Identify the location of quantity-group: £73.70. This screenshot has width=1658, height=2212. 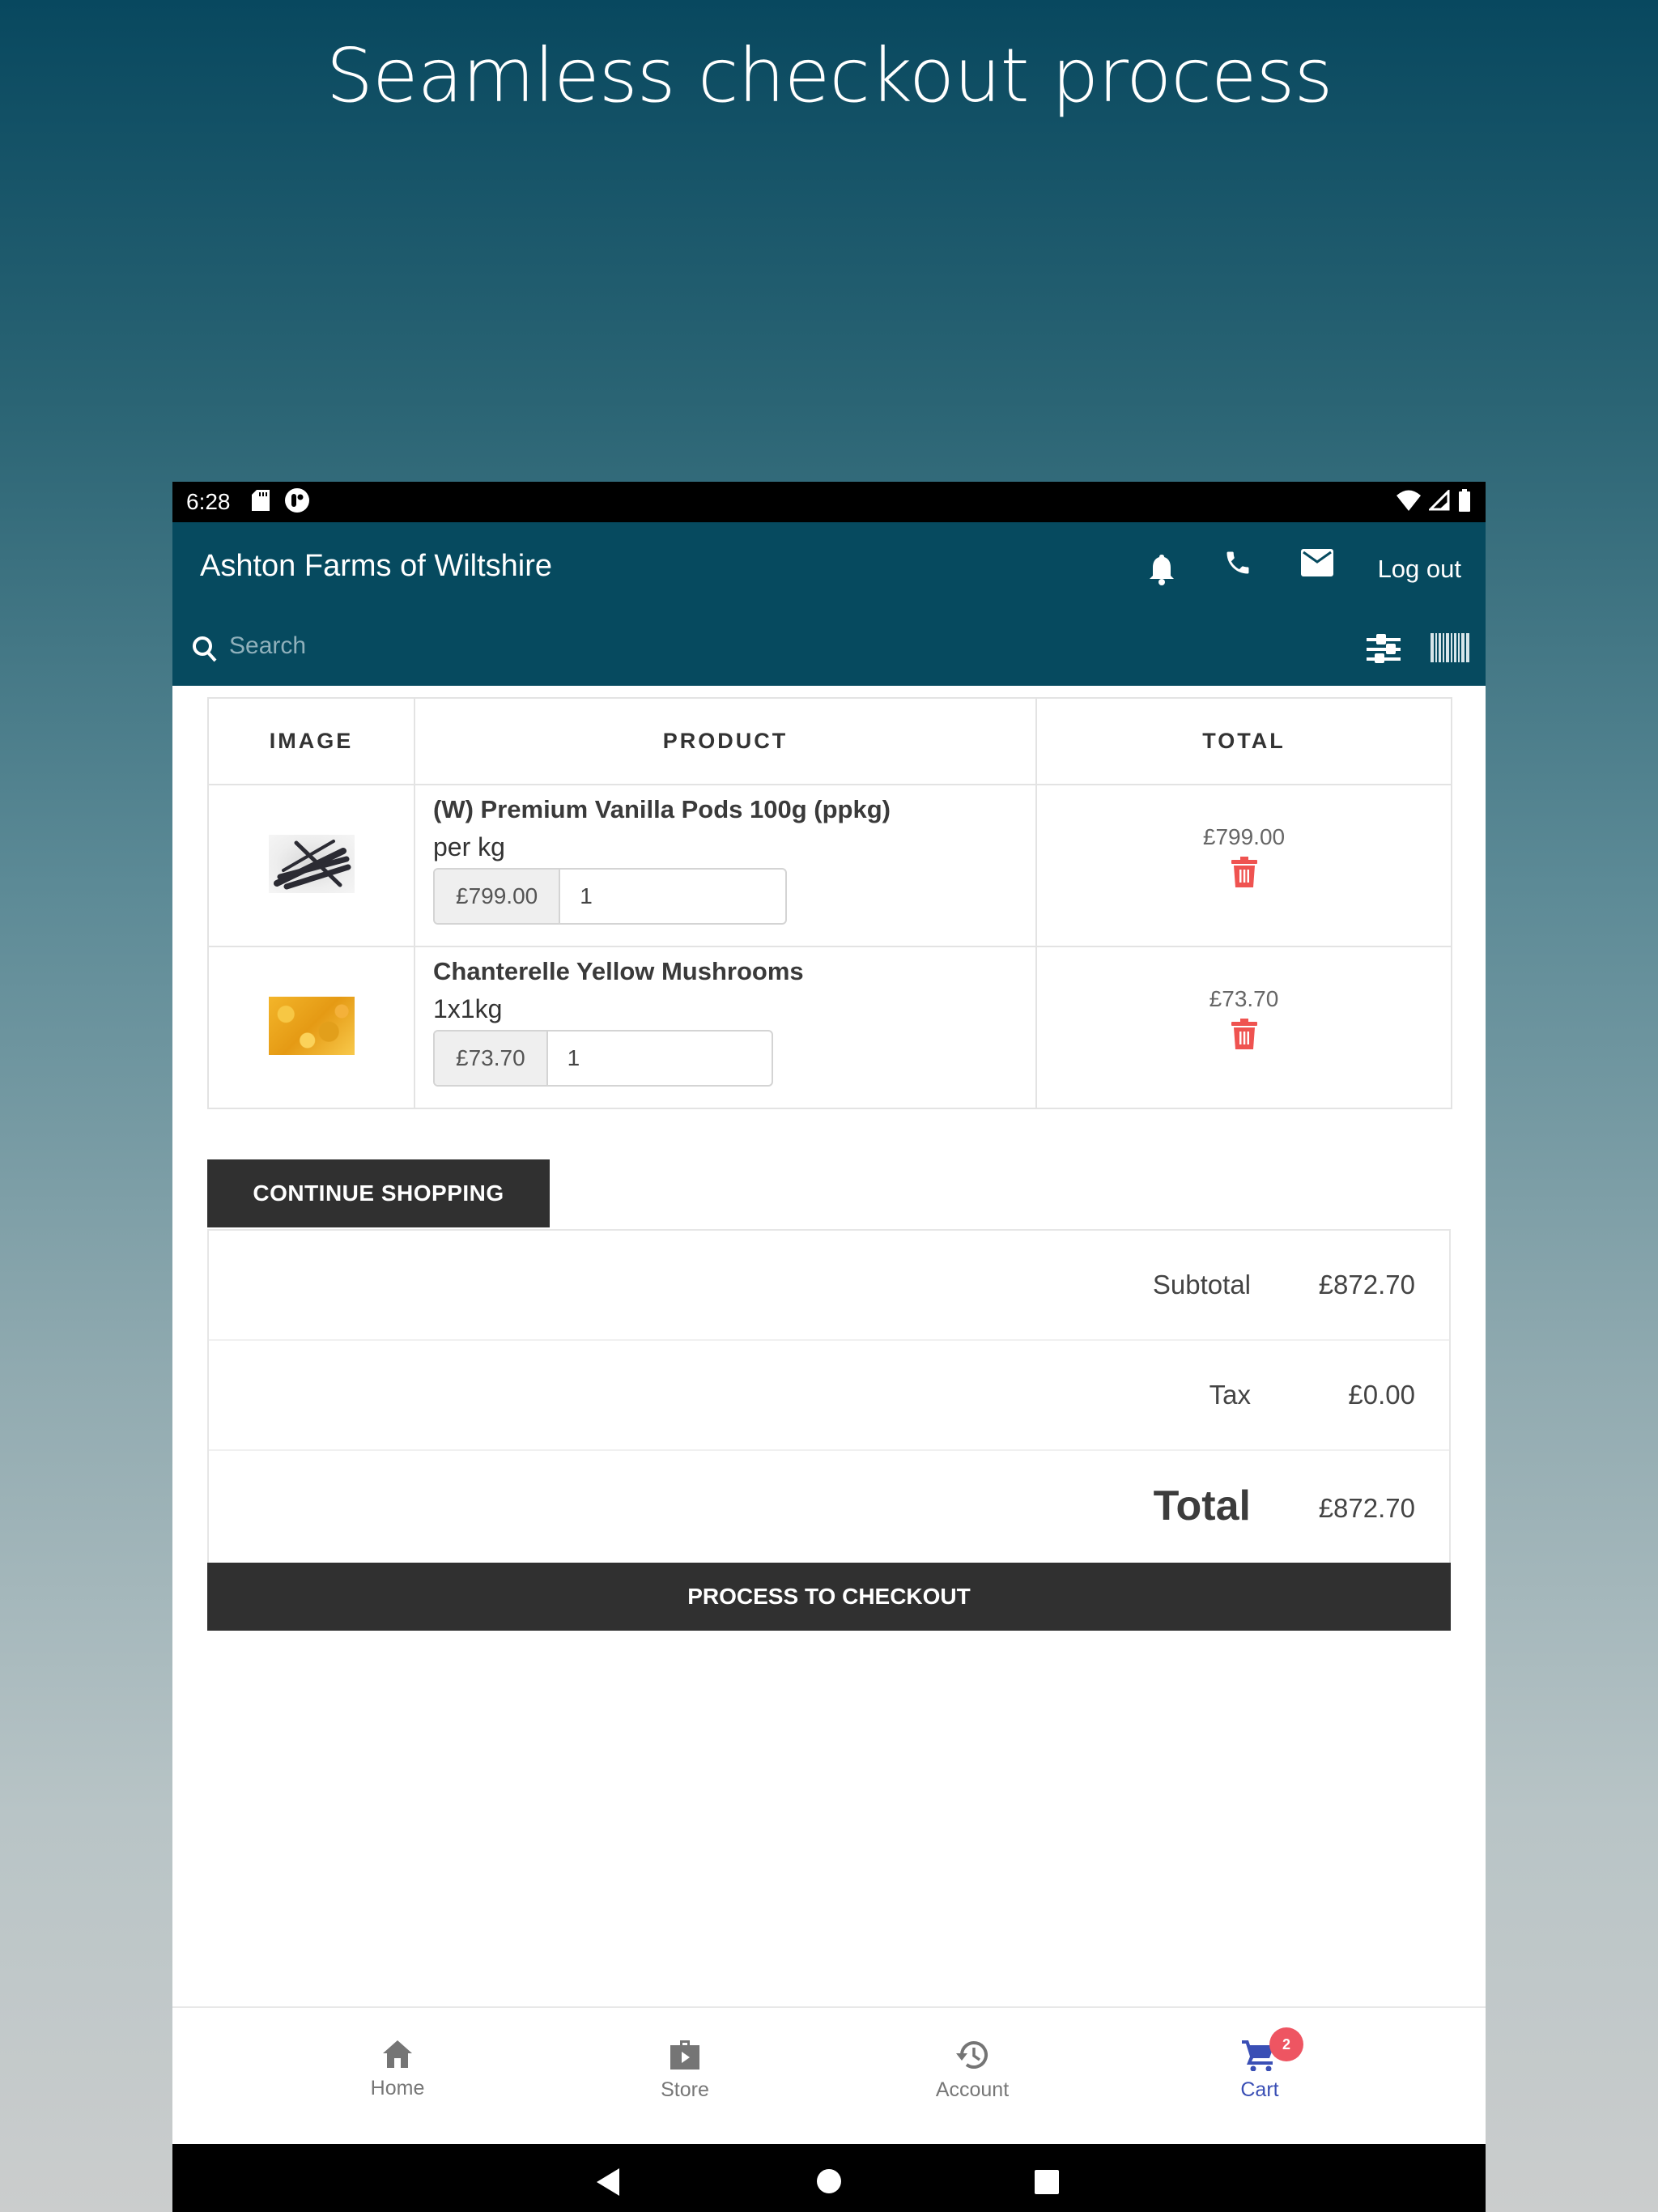
(603, 1059).